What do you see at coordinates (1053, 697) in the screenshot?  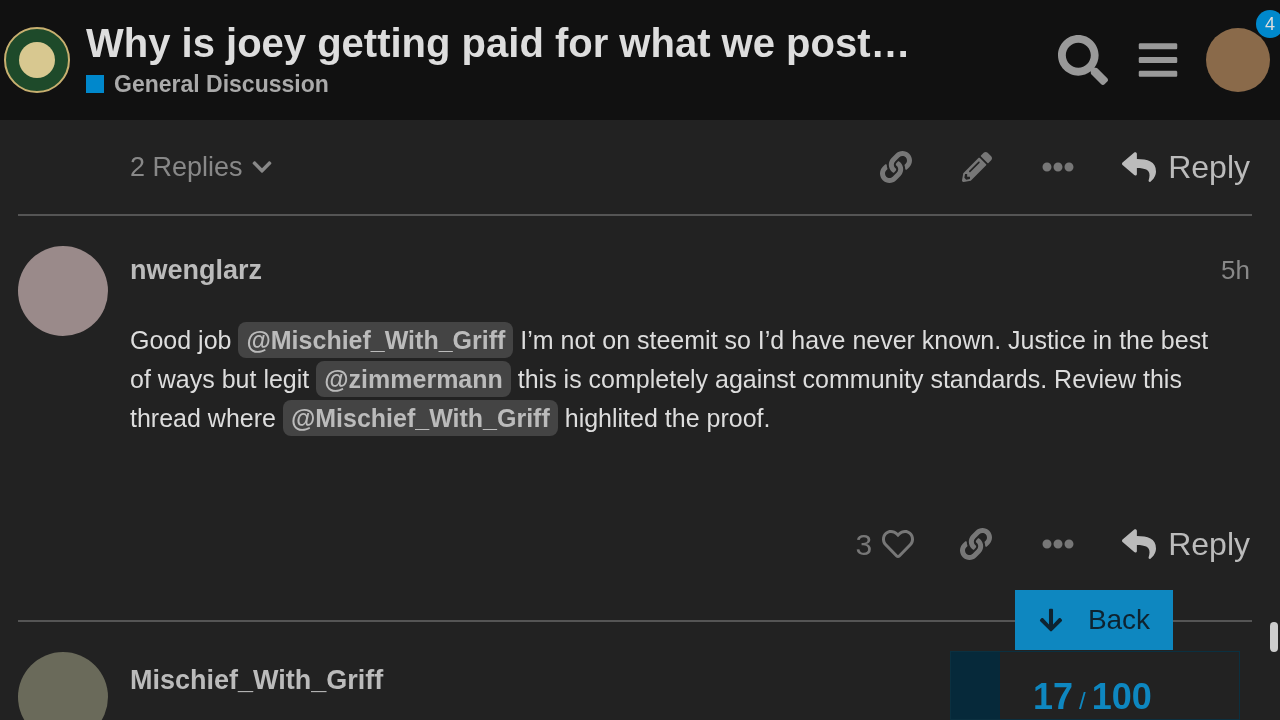 I see `post-position: 17` at bounding box center [1053, 697].